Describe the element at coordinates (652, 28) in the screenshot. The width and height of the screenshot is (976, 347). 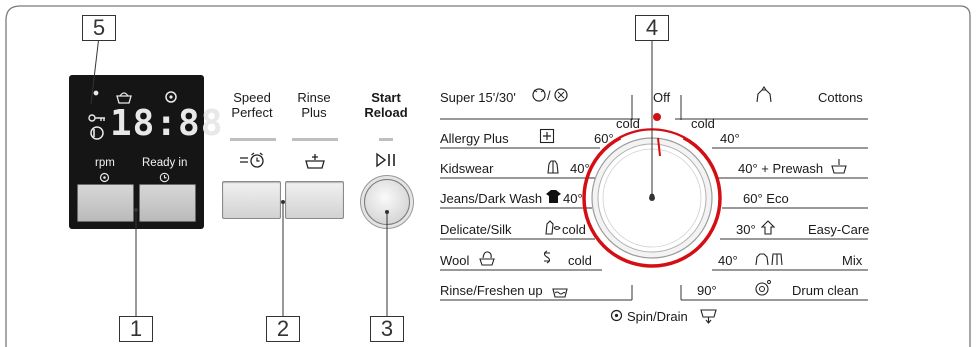
I see `callout-4: 4` at that location.